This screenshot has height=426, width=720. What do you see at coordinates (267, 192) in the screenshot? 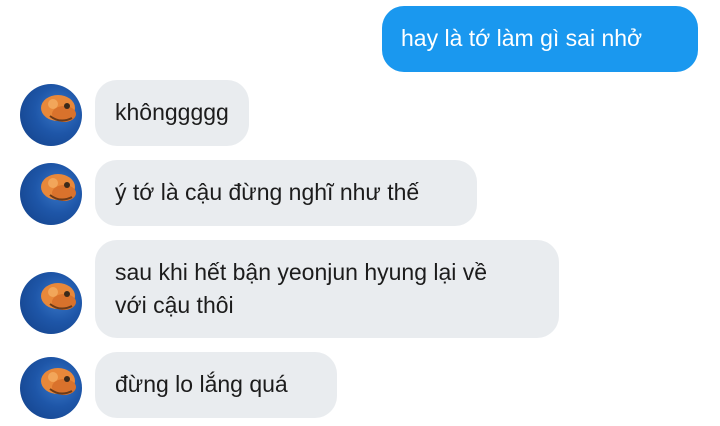
I see `message-text: ý tớ là cậu đừng nghĩ như thế` at bounding box center [267, 192].